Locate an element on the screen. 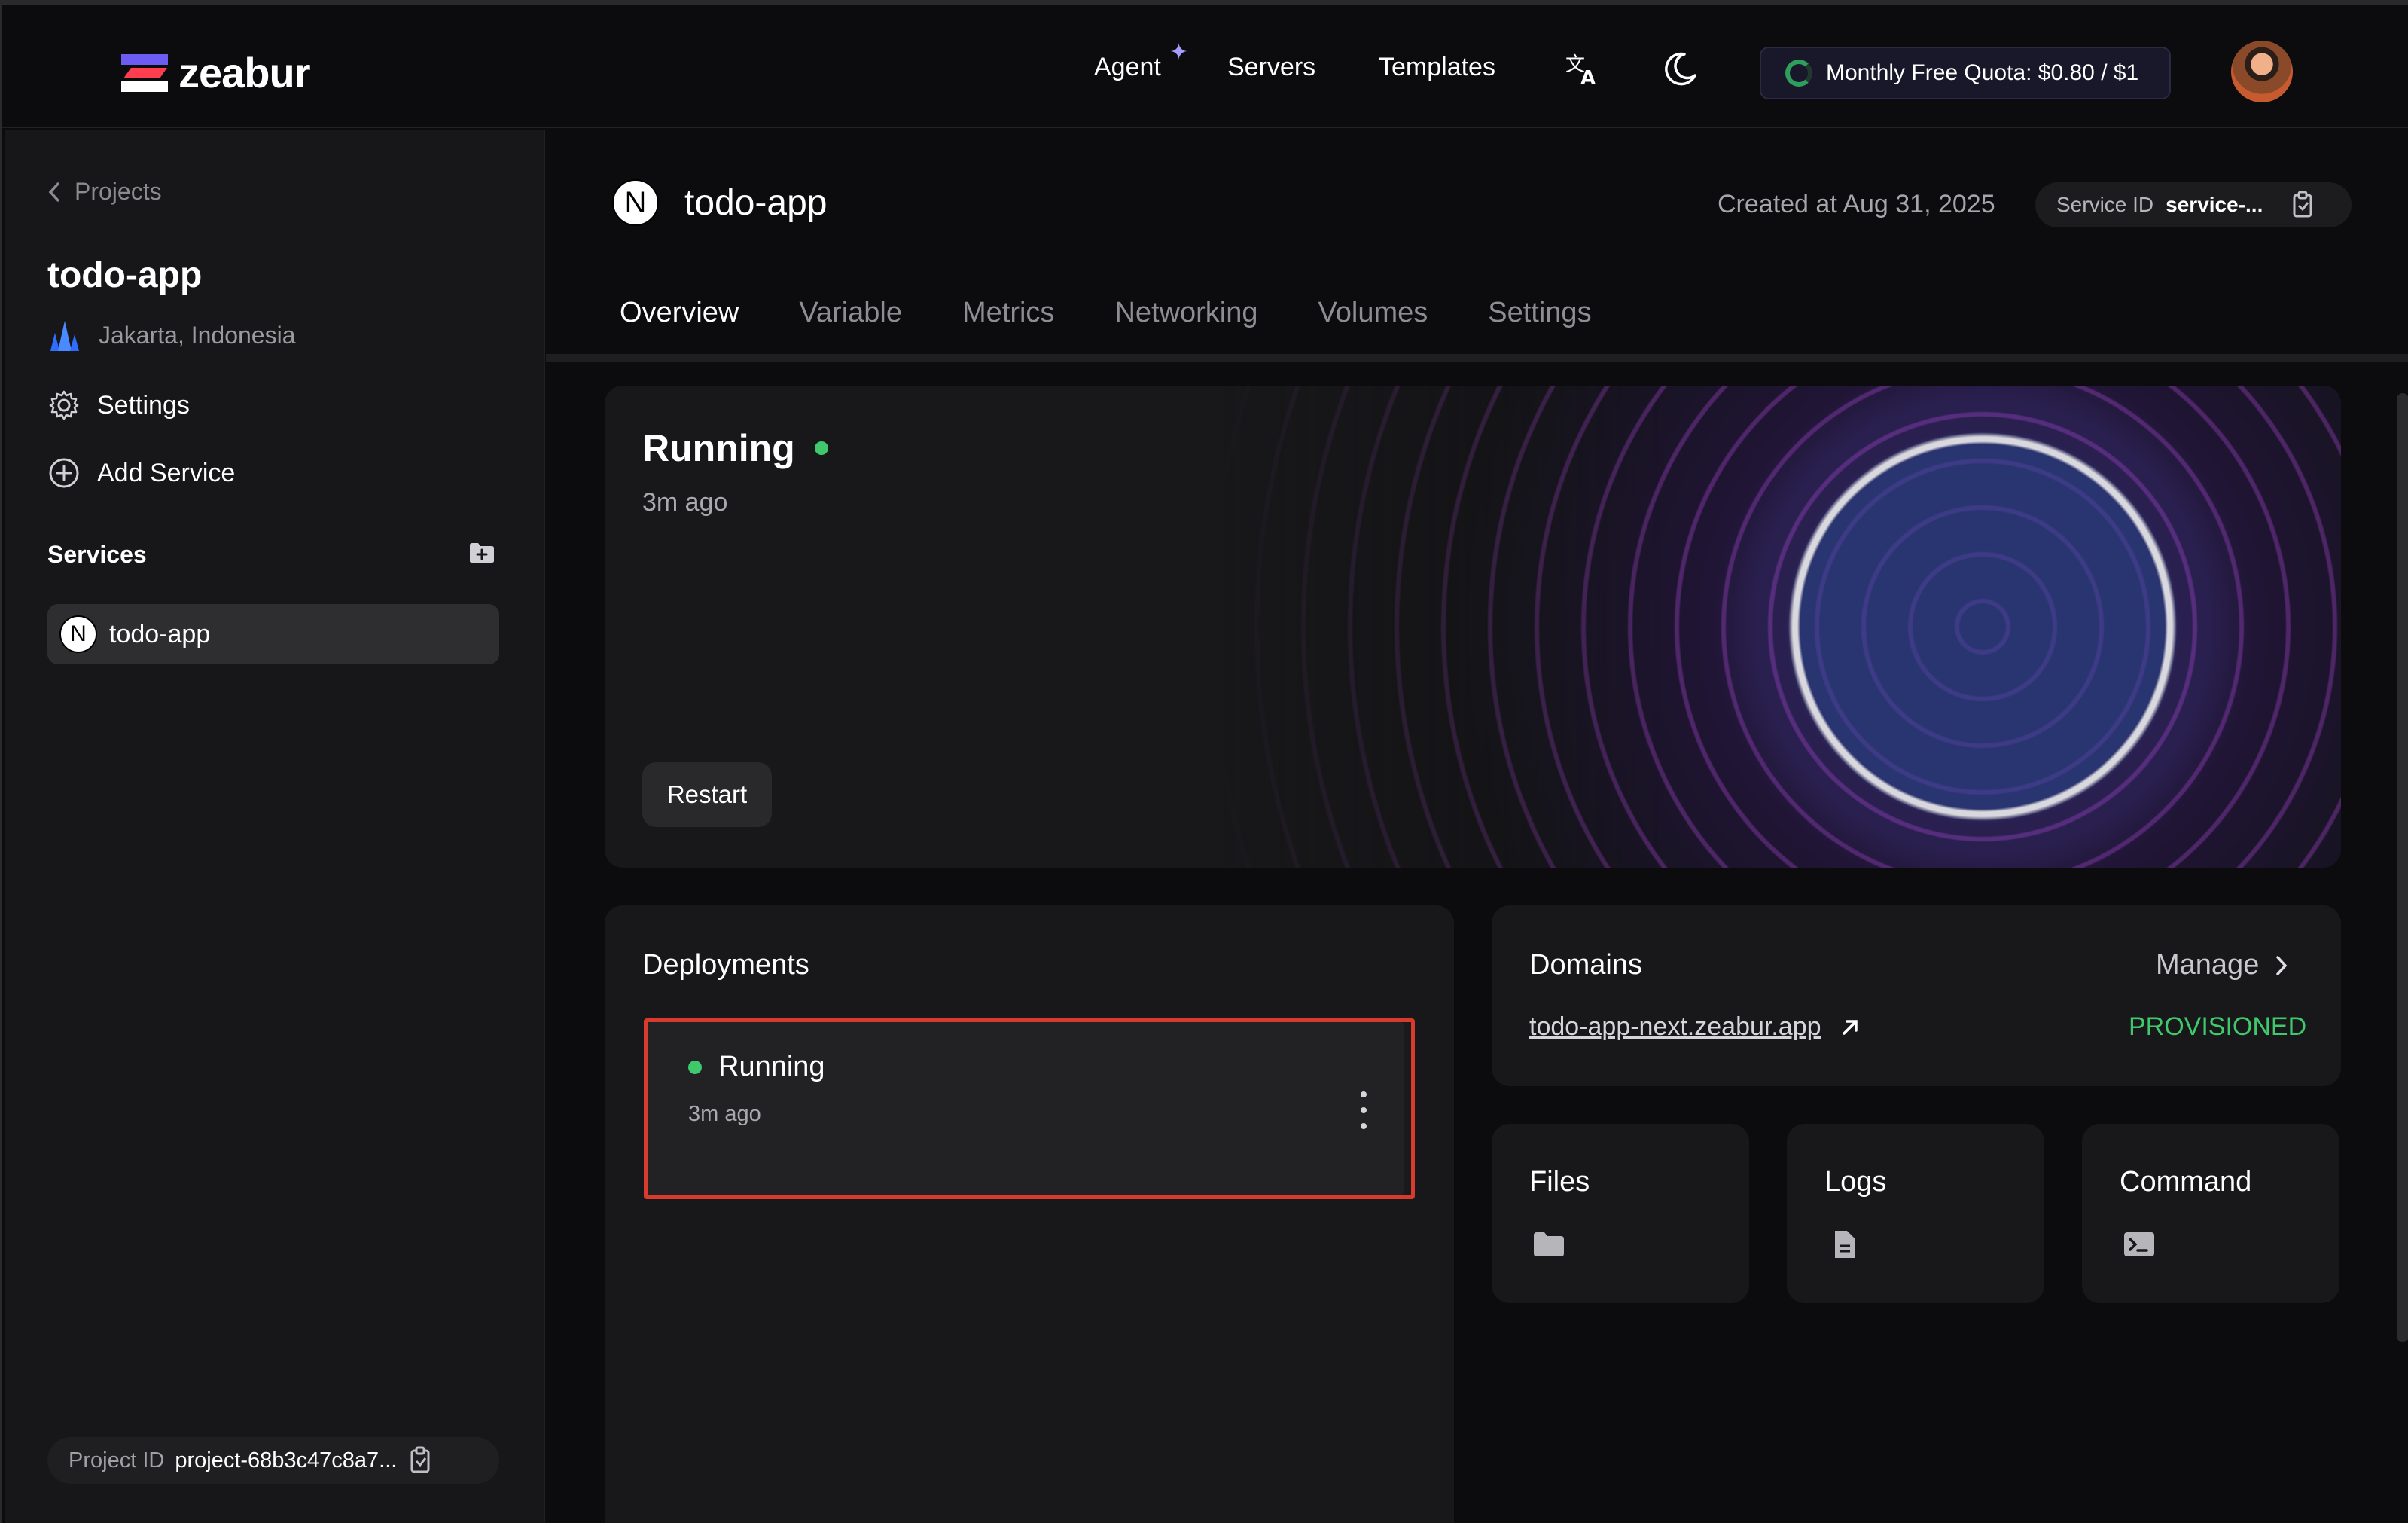  zeabur-logo: zeabur is located at coordinates (215, 73).